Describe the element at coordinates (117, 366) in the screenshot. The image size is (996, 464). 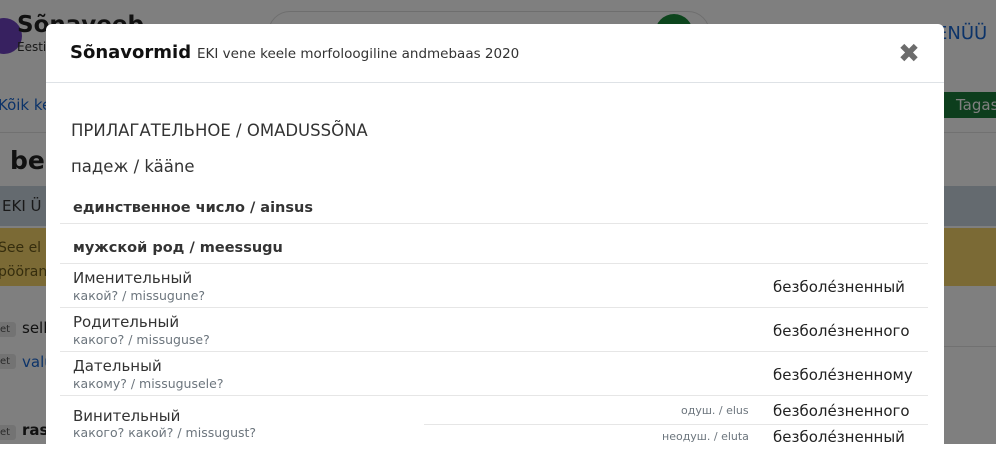
I see `case-name: Дательный` at that location.